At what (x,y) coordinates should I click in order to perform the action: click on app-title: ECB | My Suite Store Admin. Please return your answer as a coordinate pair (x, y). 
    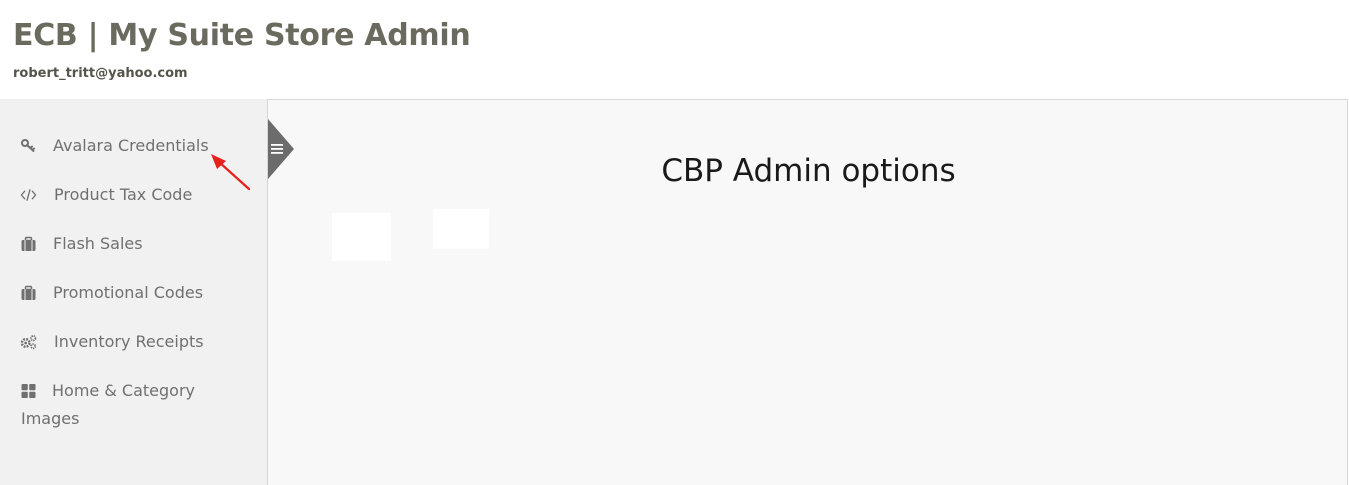
    Looking at the image, I should click on (242, 35).